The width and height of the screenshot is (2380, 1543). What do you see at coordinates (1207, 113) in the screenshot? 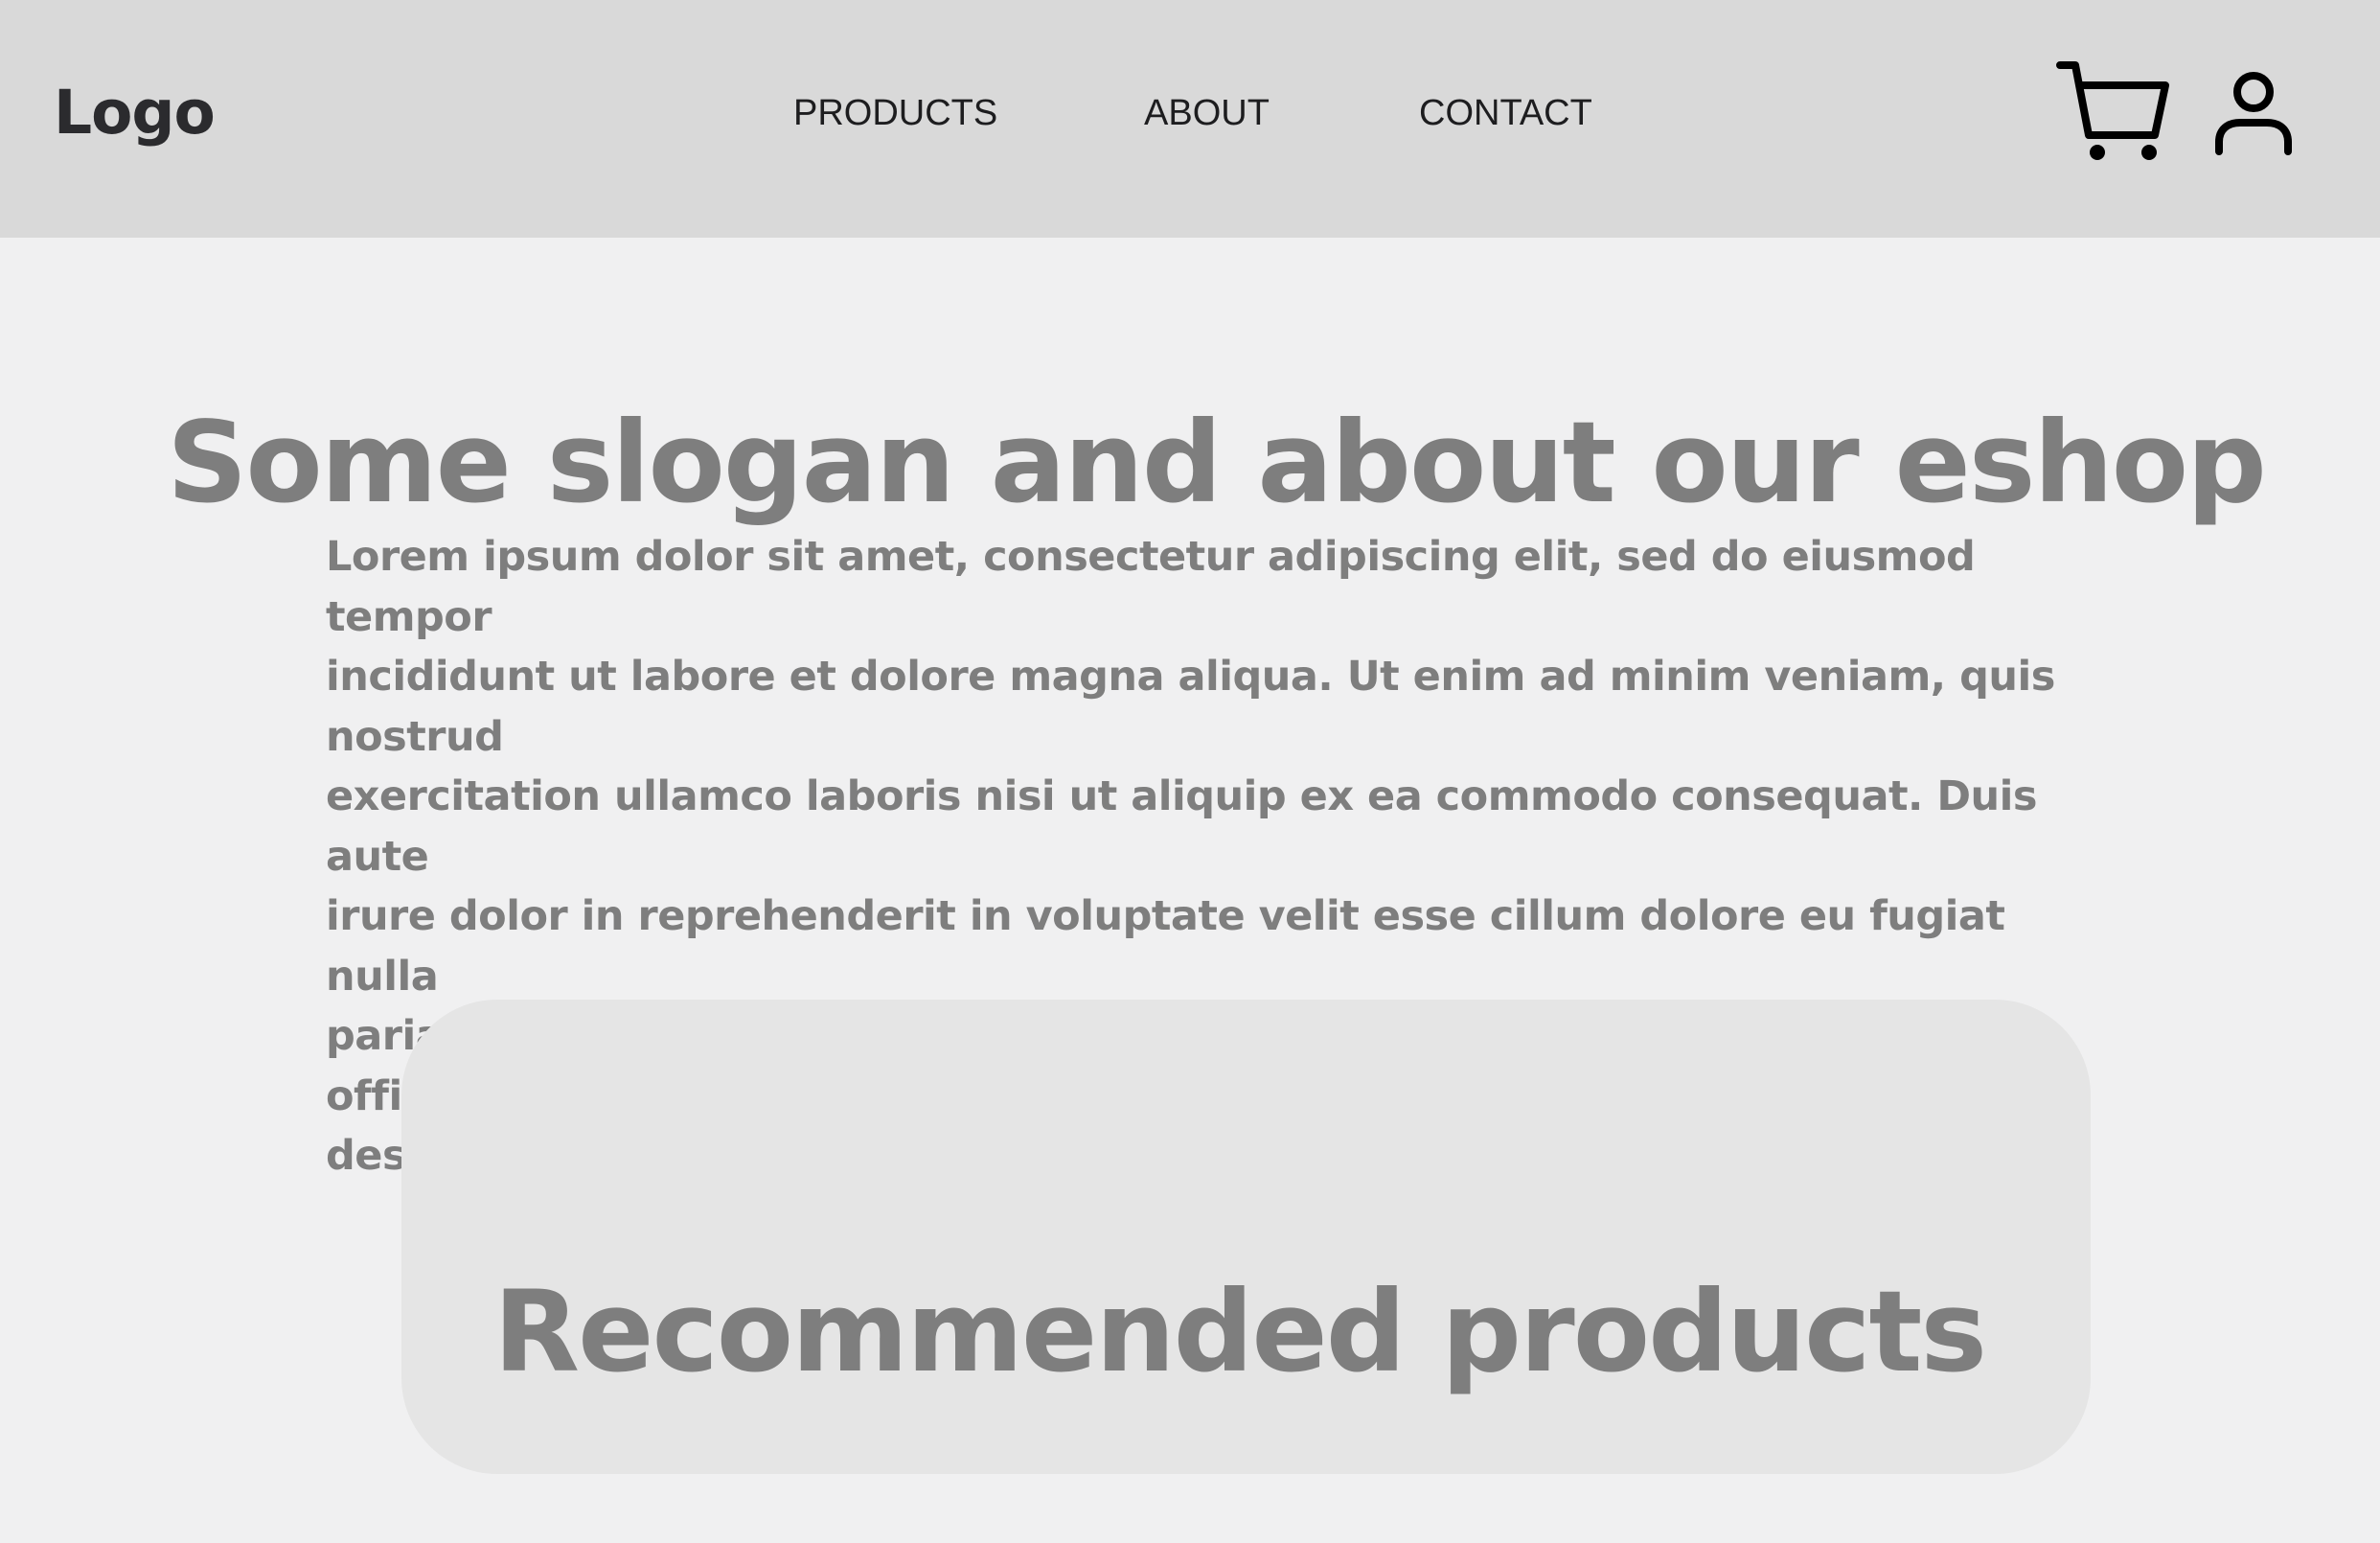
I see `nav-about-link: ABOUT` at bounding box center [1207, 113].